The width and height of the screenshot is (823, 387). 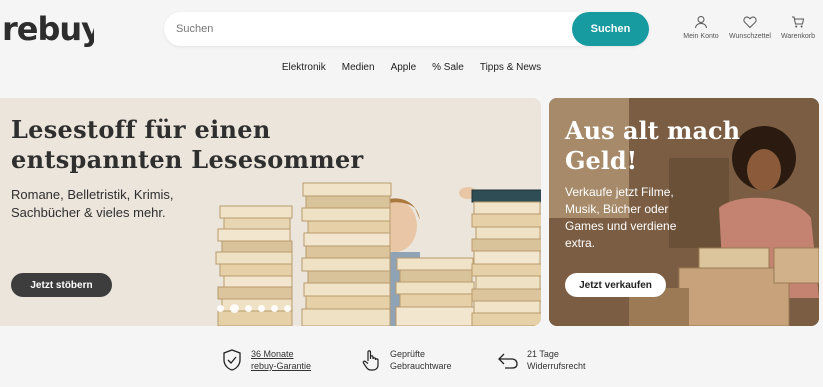 I want to click on user-icon, so click(x=701, y=22).